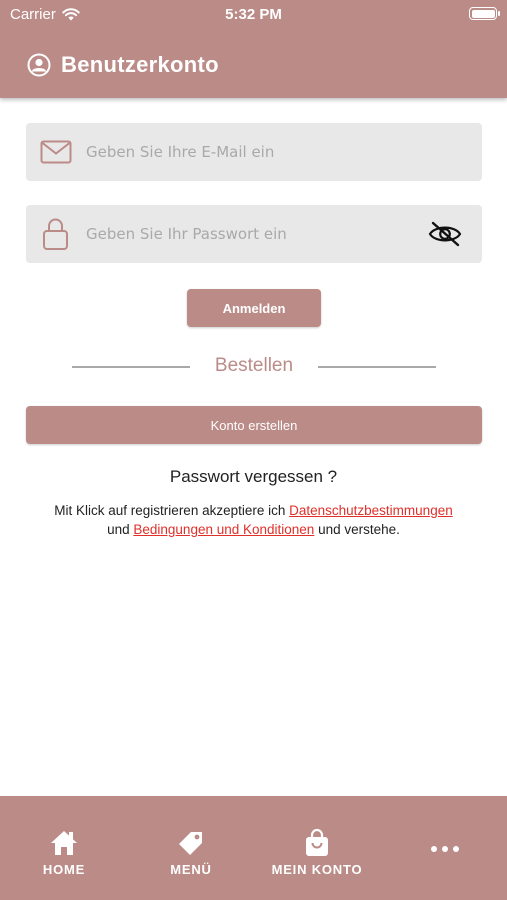 The image size is (507, 900). Describe the element at coordinates (39, 65) in the screenshot. I see `user-circle-icon` at that location.